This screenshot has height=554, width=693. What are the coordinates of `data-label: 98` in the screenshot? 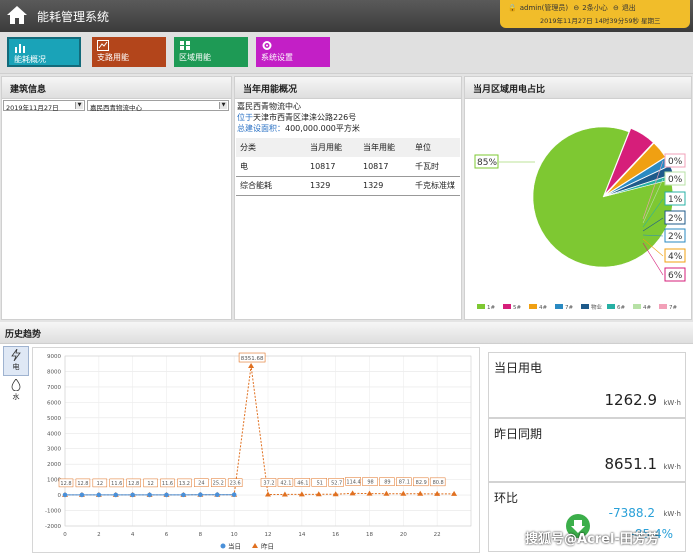 It's located at (370, 483).